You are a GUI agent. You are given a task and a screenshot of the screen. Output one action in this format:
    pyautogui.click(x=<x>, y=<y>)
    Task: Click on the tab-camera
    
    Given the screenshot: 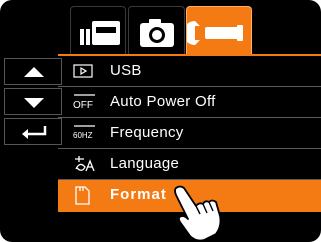 What is the action you would take?
    pyautogui.click(x=156, y=30)
    